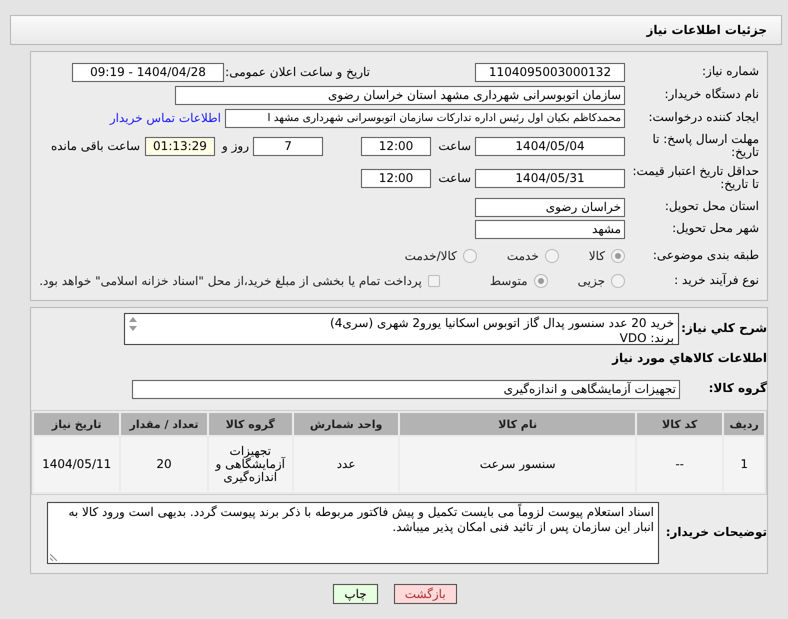  Describe the element at coordinates (165, 118) in the screenshot. I see `buyer-contact-link: اطلاعات تماس خریدار` at that location.